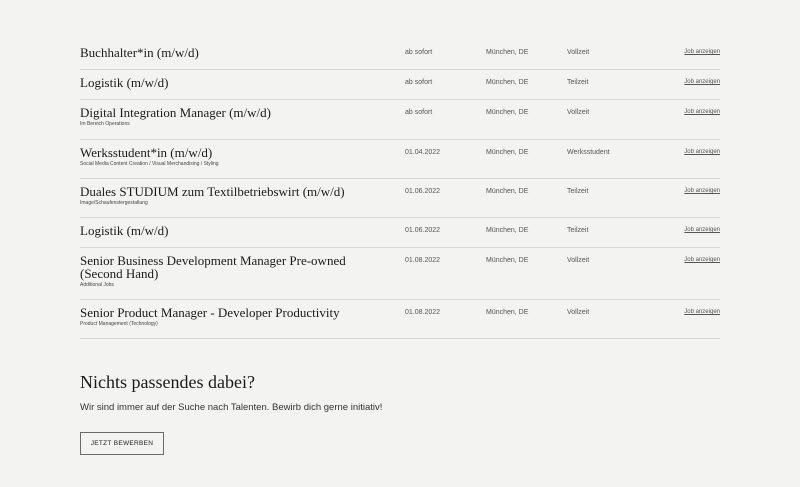 The width and height of the screenshot is (800, 487). I want to click on job-subtitle: Additional Jobs, so click(97, 285).